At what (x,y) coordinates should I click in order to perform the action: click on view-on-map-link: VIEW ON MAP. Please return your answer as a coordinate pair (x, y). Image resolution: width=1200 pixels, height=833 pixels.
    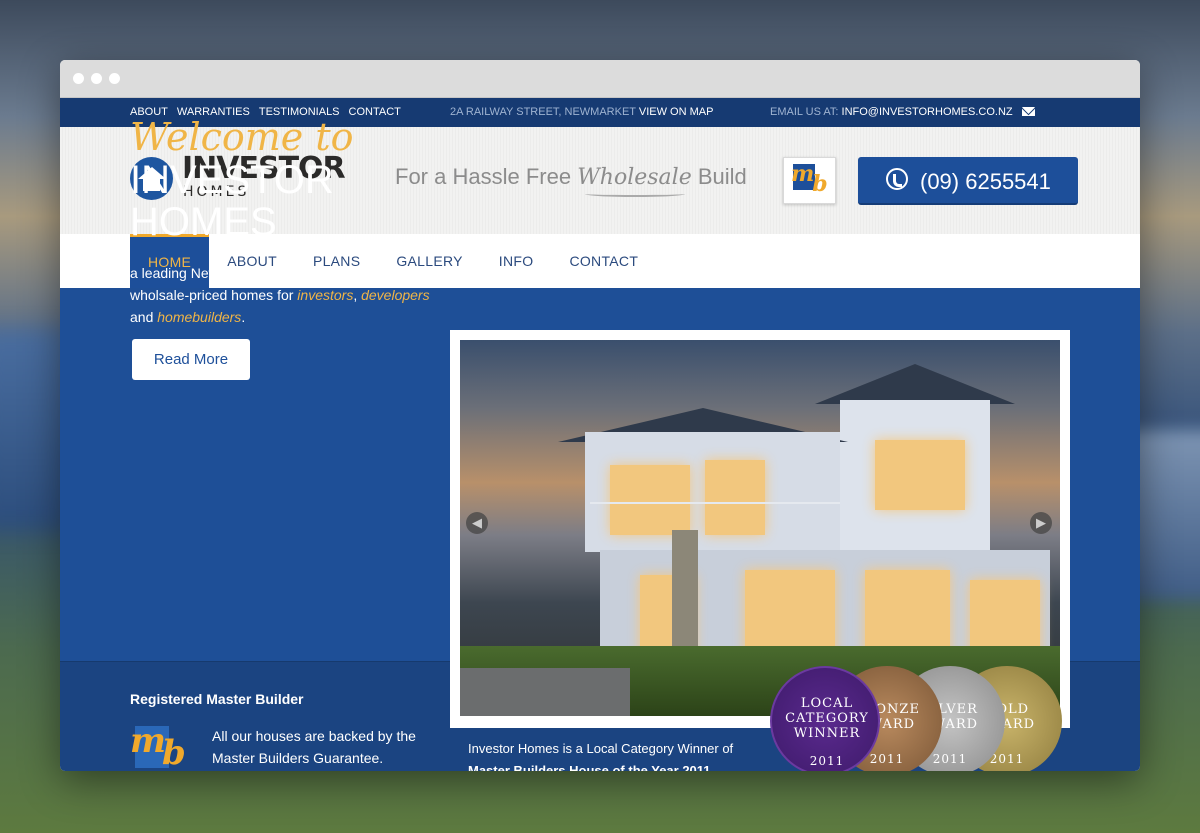
    Looking at the image, I should click on (676, 112).